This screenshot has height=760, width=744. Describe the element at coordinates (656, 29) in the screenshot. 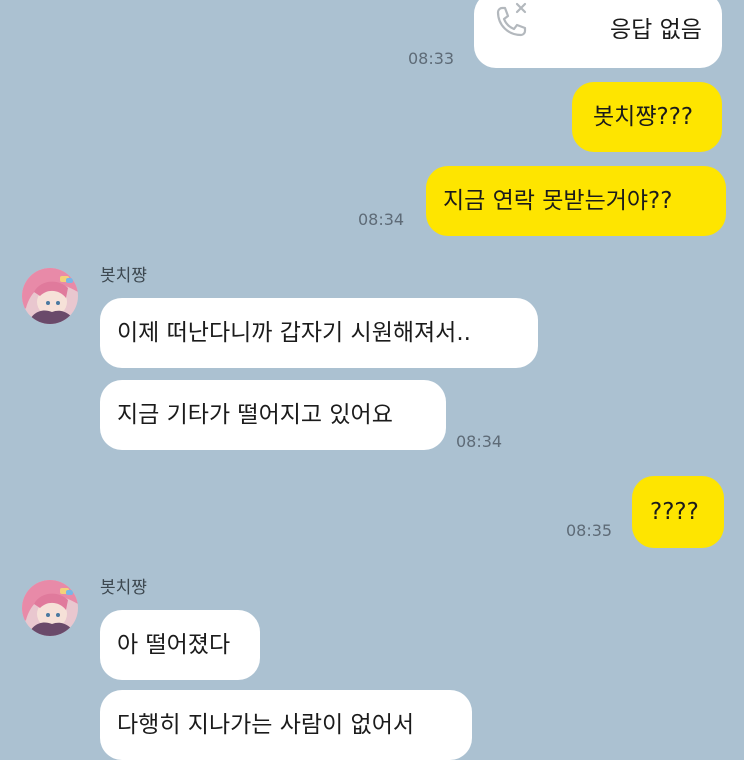

I see `missed-call-text: 응답 없음` at that location.